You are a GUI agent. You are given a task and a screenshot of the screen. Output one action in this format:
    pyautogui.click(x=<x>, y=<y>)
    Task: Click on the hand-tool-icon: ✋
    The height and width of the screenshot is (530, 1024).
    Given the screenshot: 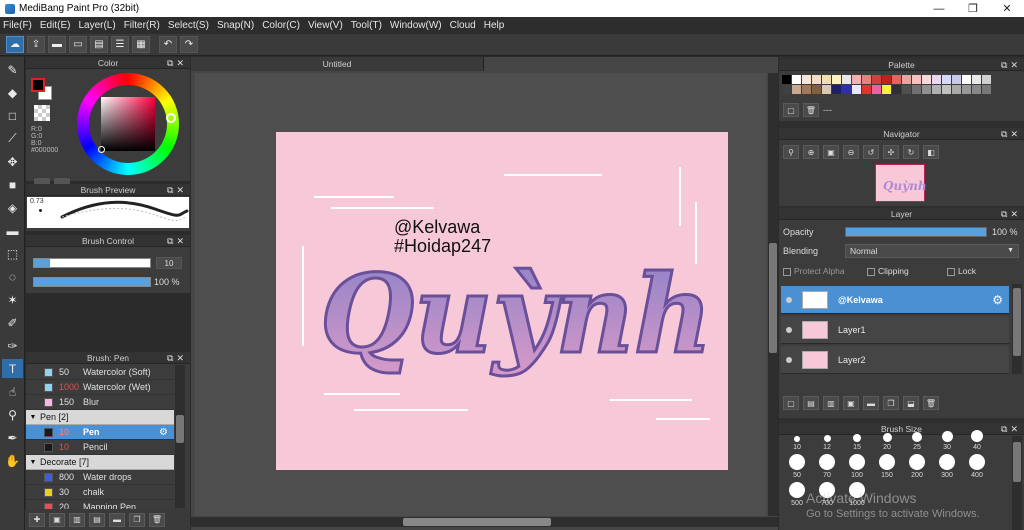 What is the action you would take?
    pyautogui.click(x=12, y=460)
    